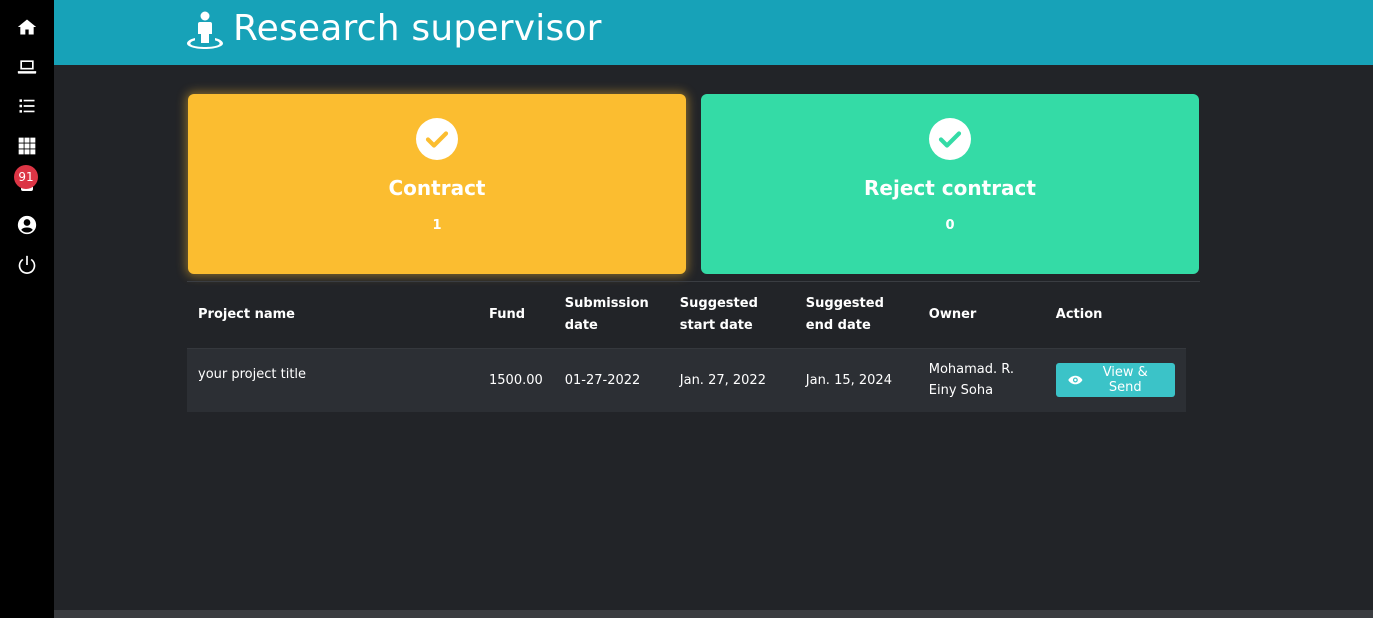 The height and width of the screenshot is (618, 1373). I want to click on contract-card: Contract 1, so click(437, 184).